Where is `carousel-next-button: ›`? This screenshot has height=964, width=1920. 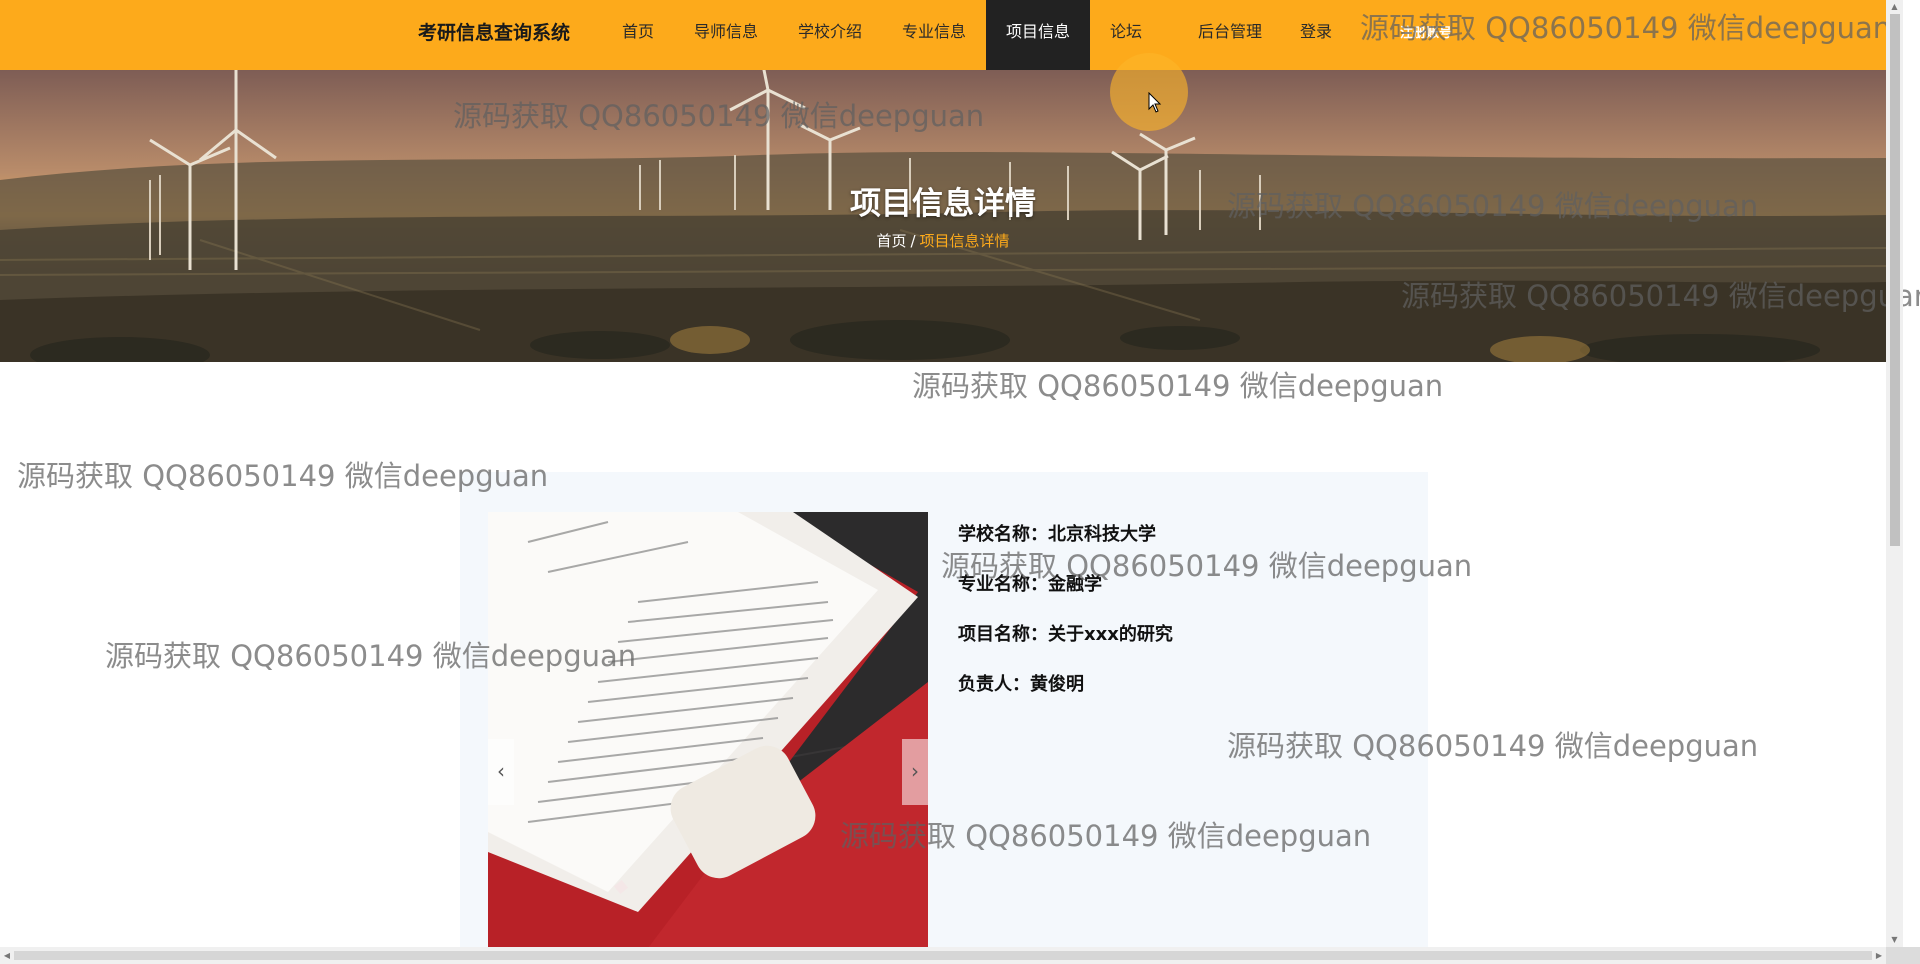 carousel-next-button: › is located at coordinates (915, 772).